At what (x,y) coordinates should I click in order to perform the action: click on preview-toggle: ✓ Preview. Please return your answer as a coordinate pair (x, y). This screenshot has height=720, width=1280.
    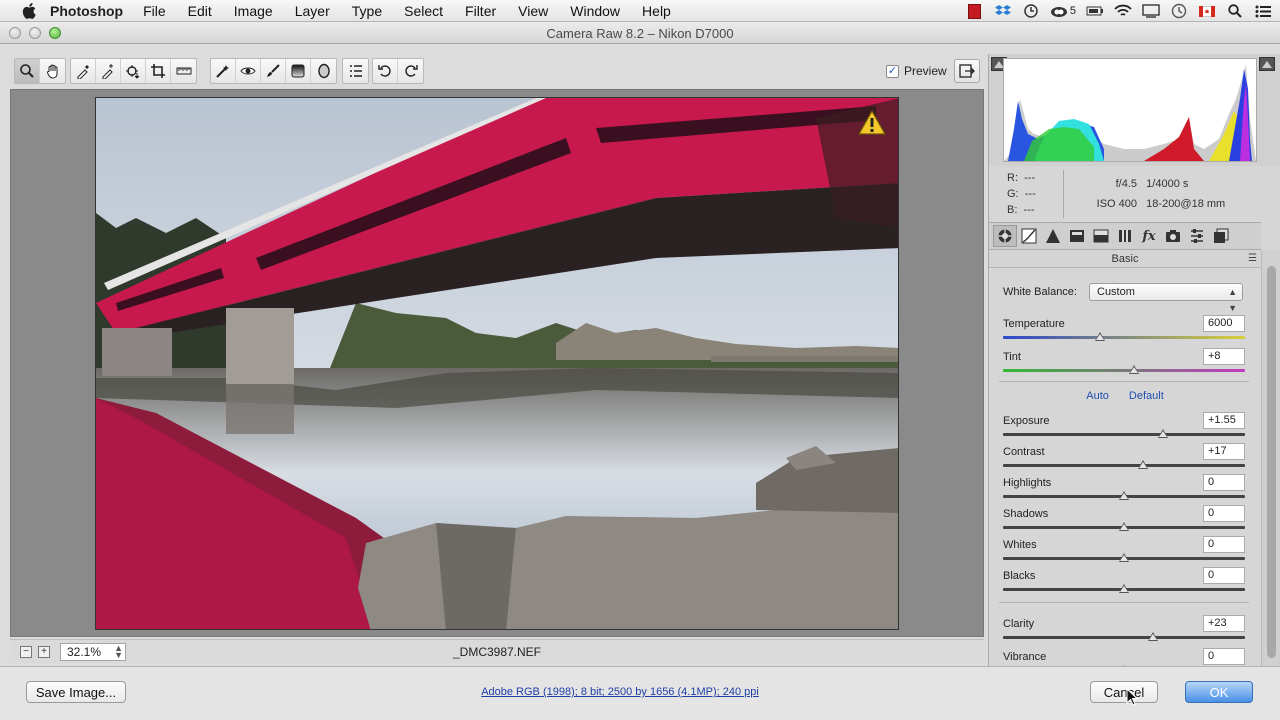
    Looking at the image, I should click on (916, 71).